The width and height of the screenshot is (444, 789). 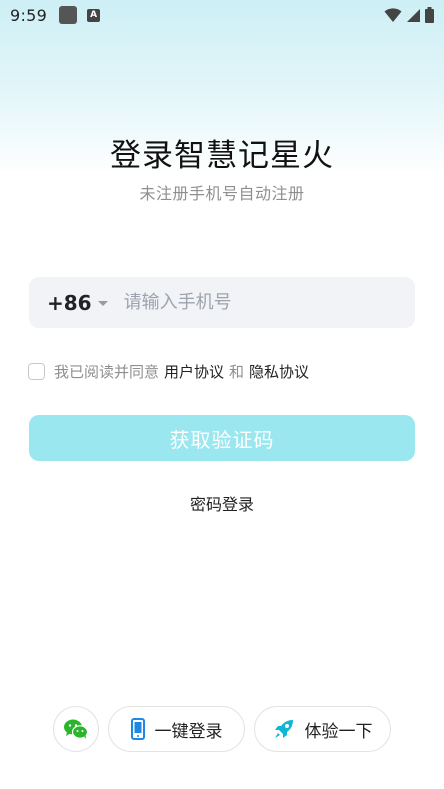 I want to click on agreement-row: 我已阅读并同意 用户协议 和 隐私协议, so click(x=171, y=371).